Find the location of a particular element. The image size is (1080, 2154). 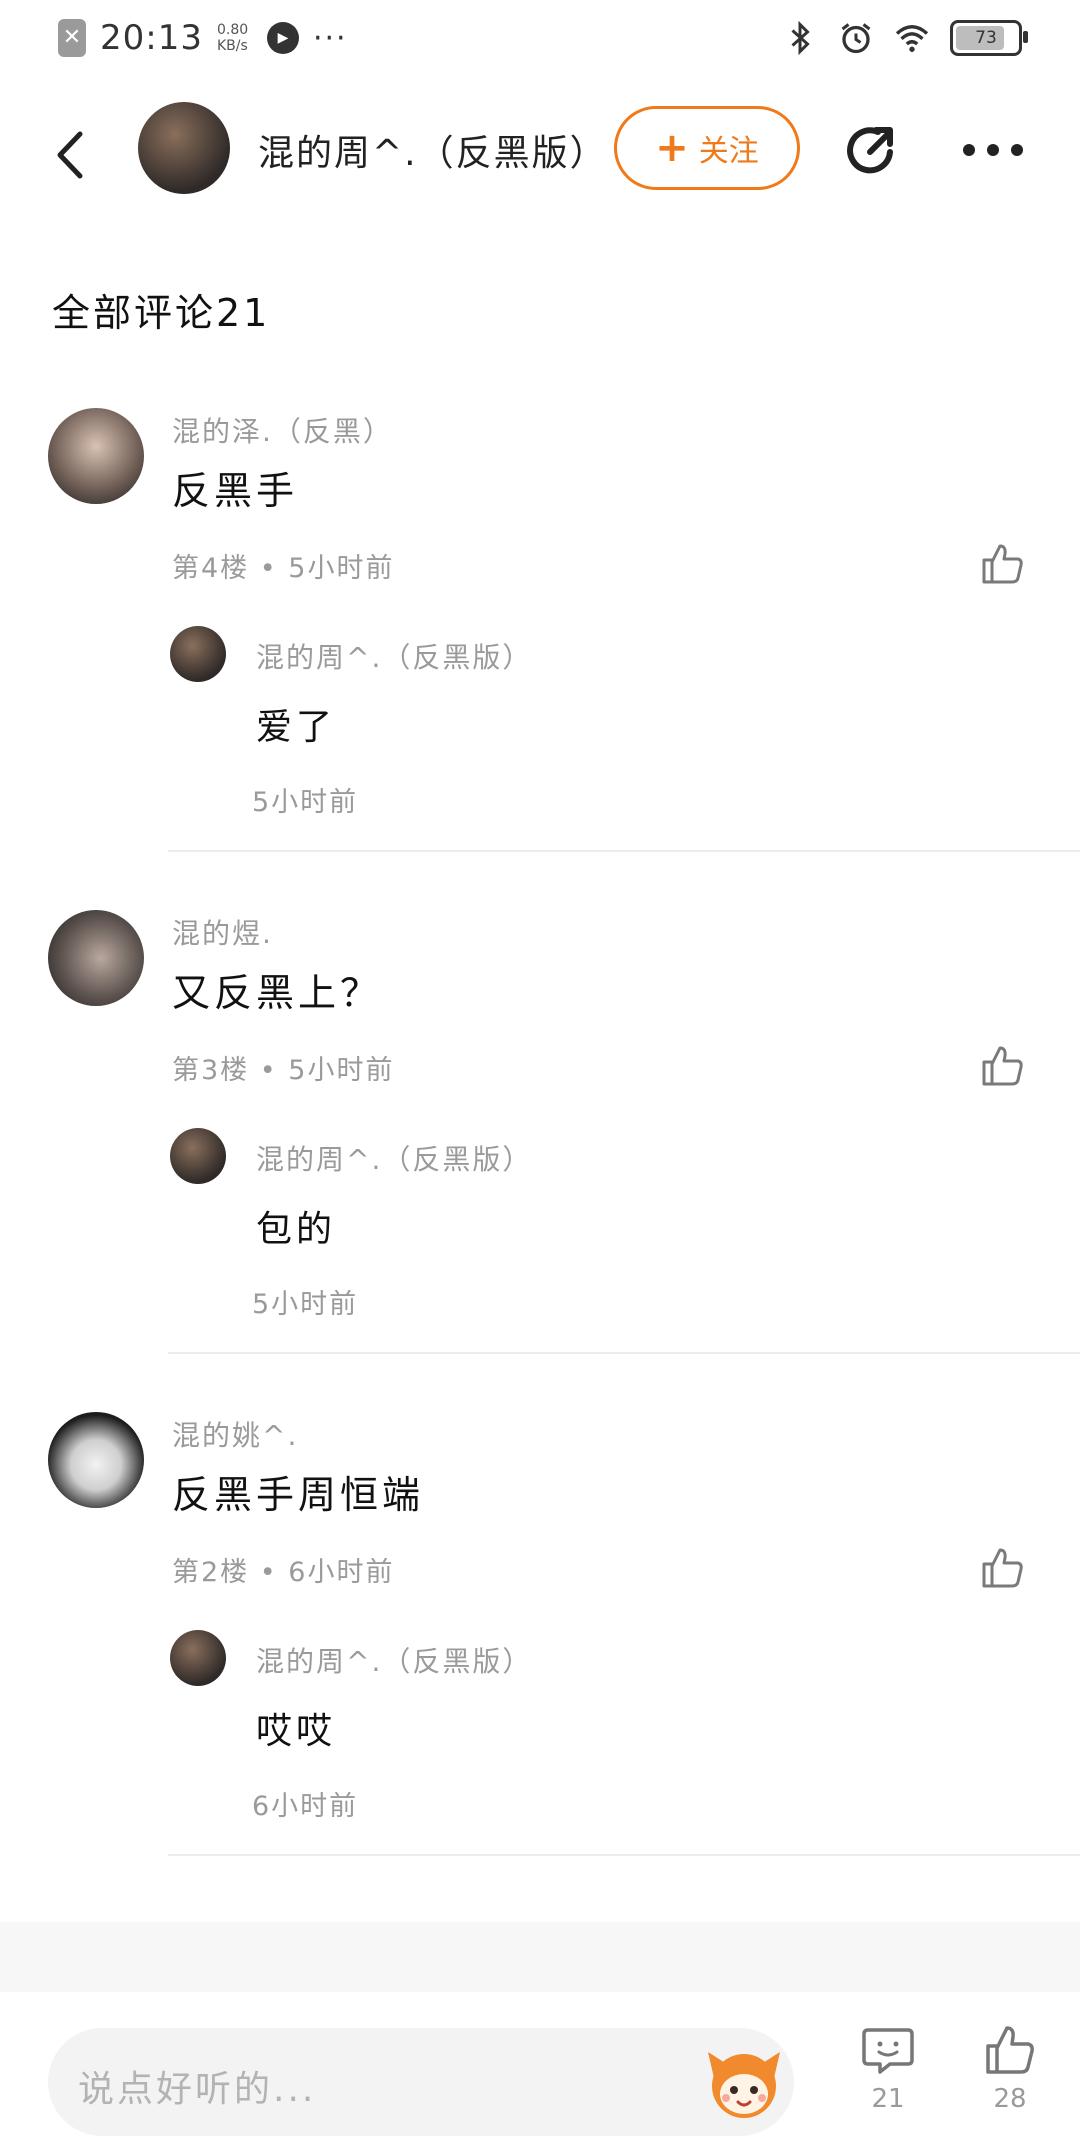

alarm-icon is located at coordinates (856, 38).